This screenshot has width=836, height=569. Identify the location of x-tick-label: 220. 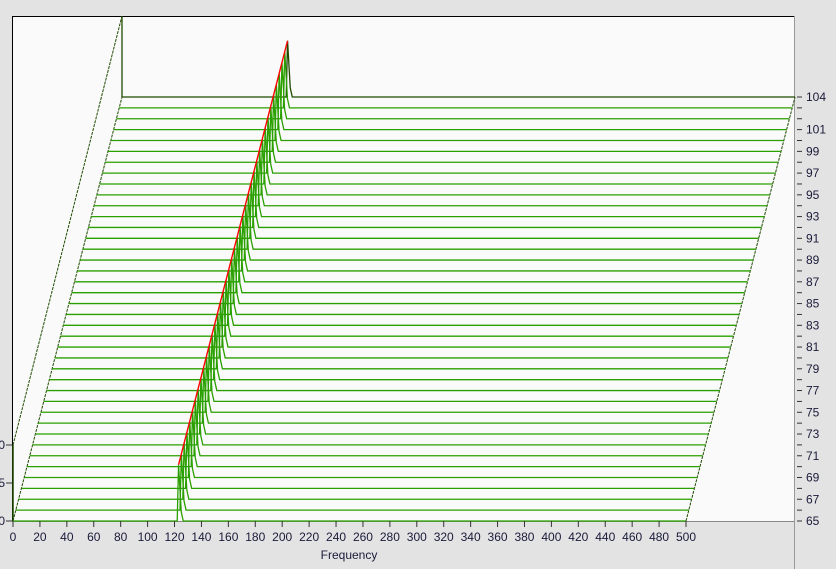
(309, 537).